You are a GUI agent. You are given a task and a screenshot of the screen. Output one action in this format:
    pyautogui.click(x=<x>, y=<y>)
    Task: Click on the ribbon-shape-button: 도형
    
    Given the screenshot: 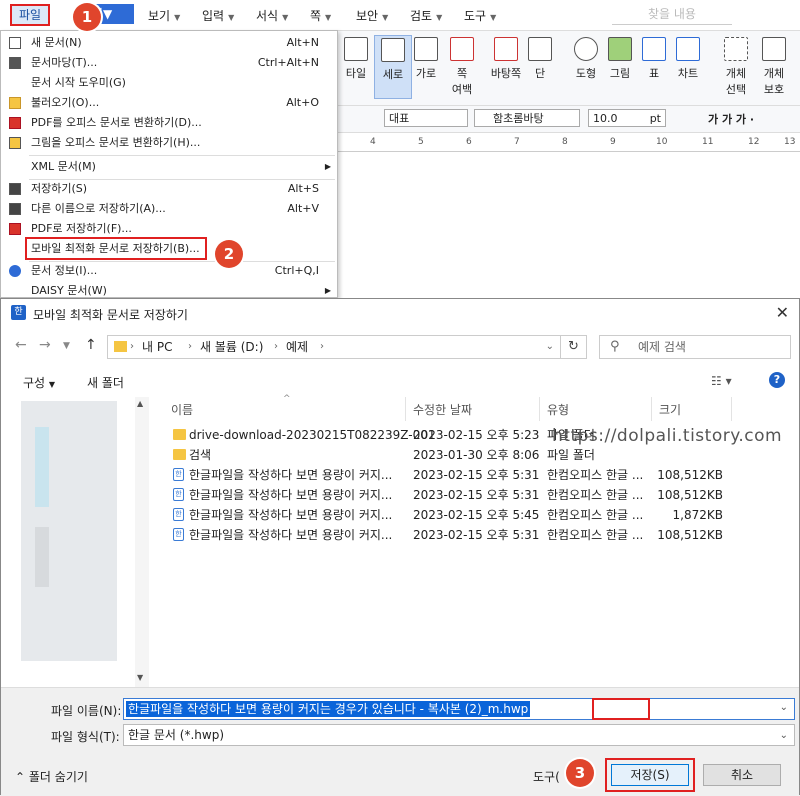 What is the action you would take?
    pyautogui.click(x=586, y=58)
    